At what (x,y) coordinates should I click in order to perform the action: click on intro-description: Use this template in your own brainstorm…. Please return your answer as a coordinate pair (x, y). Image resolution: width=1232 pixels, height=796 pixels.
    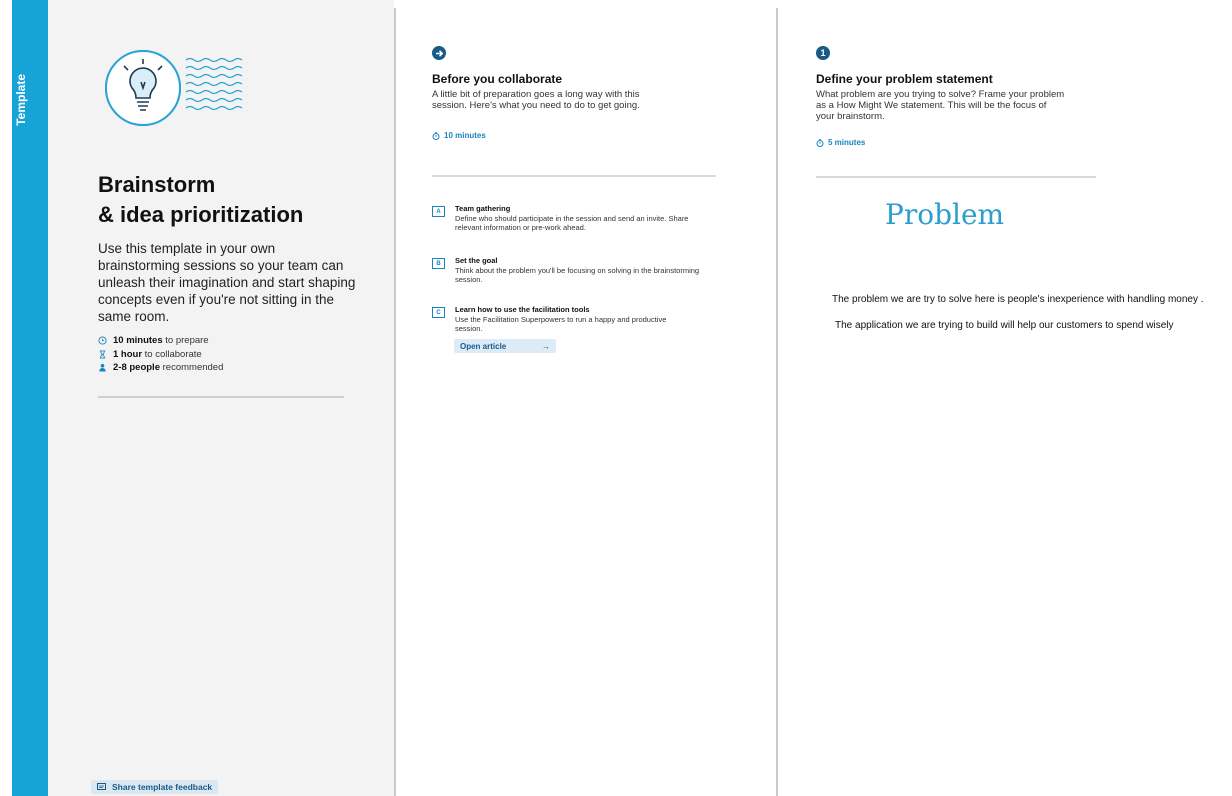
    Looking at the image, I should click on (227, 282).